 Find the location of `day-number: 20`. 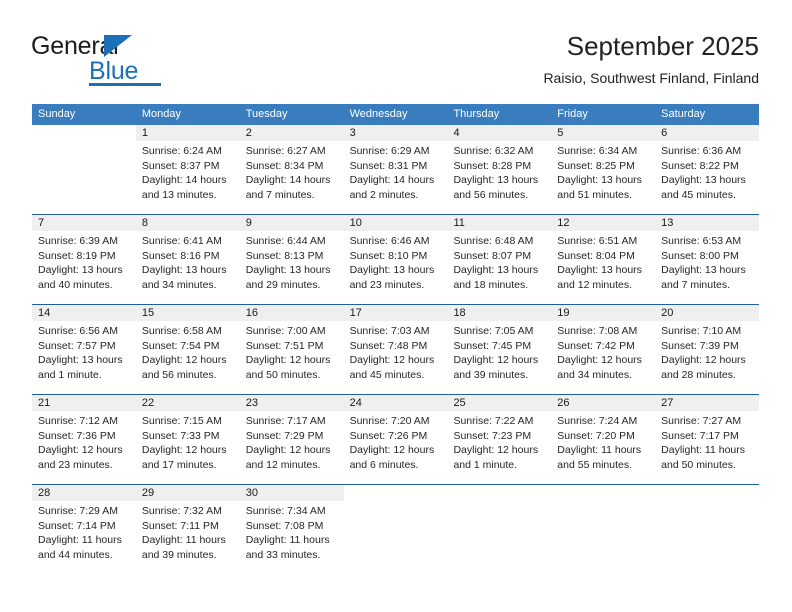

day-number: 20 is located at coordinates (707, 313).